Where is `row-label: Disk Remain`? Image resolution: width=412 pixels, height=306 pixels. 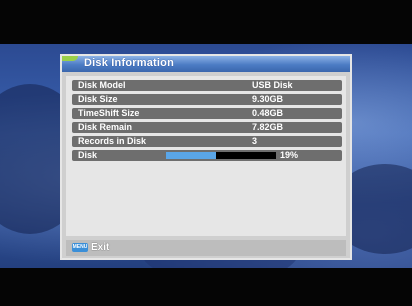
row-label: Disk Remain is located at coordinates (105, 127).